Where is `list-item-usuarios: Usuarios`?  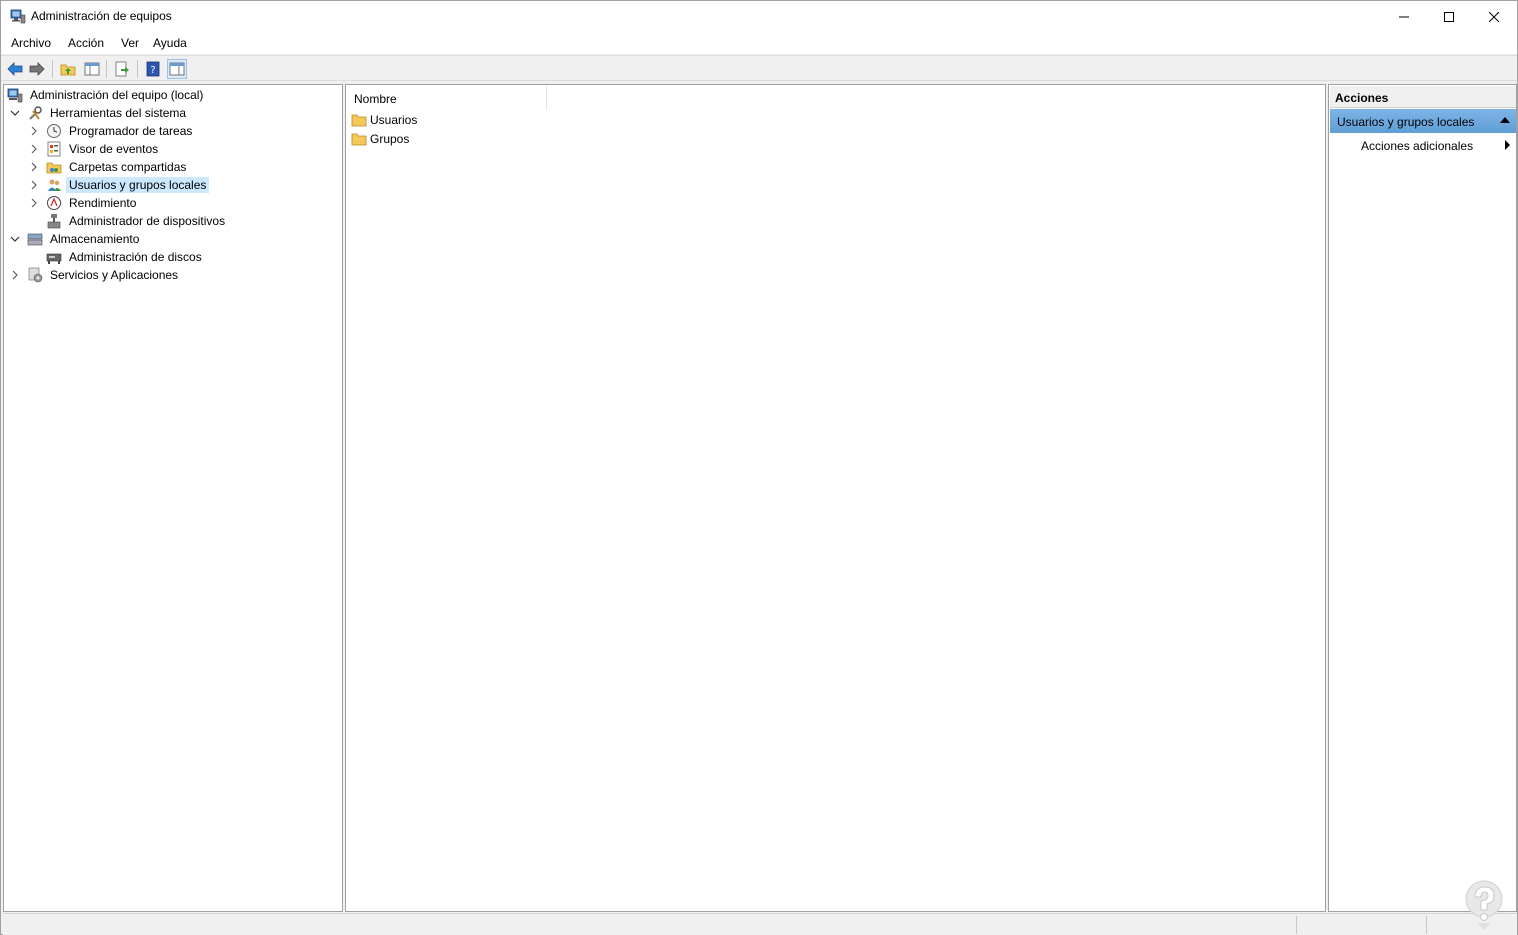 list-item-usuarios: Usuarios is located at coordinates (384, 120).